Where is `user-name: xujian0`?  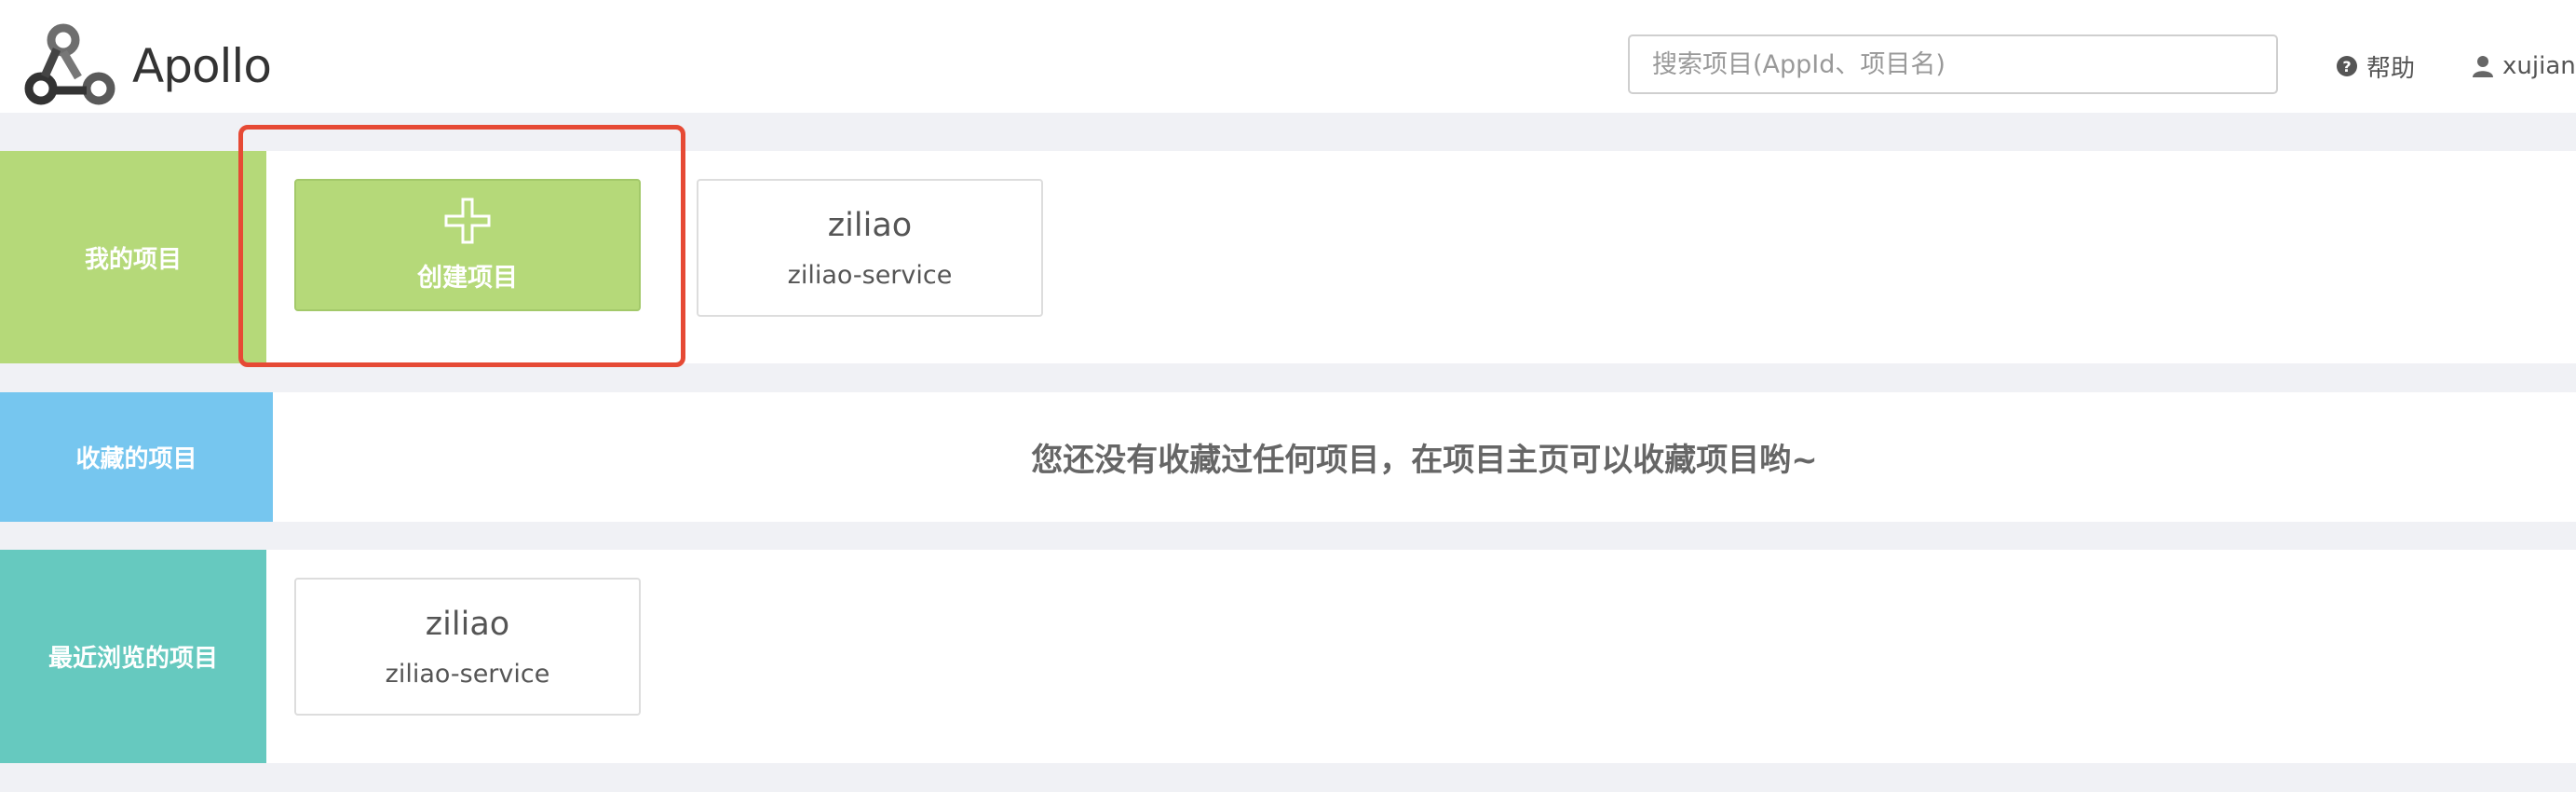 user-name: xujian0 is located at coordinates (2539, 66).